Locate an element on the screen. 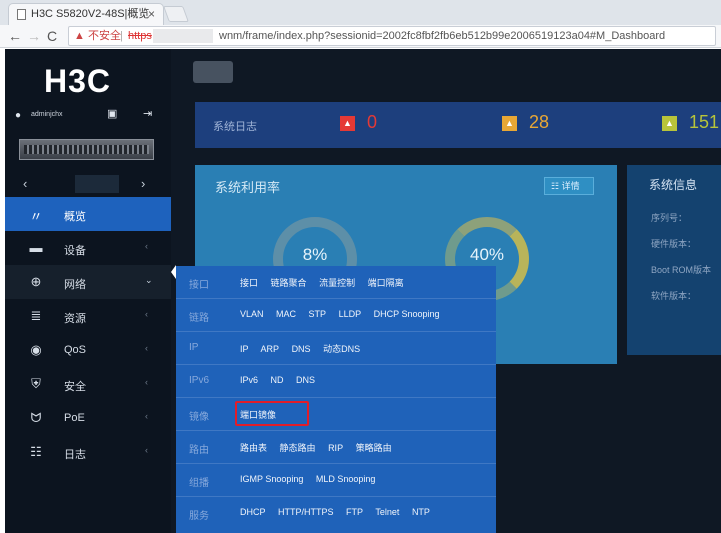 The height and width of the screenshot is (533, 721). insecure-label: ▲ 不安全 is located at coordinates (97, 36).